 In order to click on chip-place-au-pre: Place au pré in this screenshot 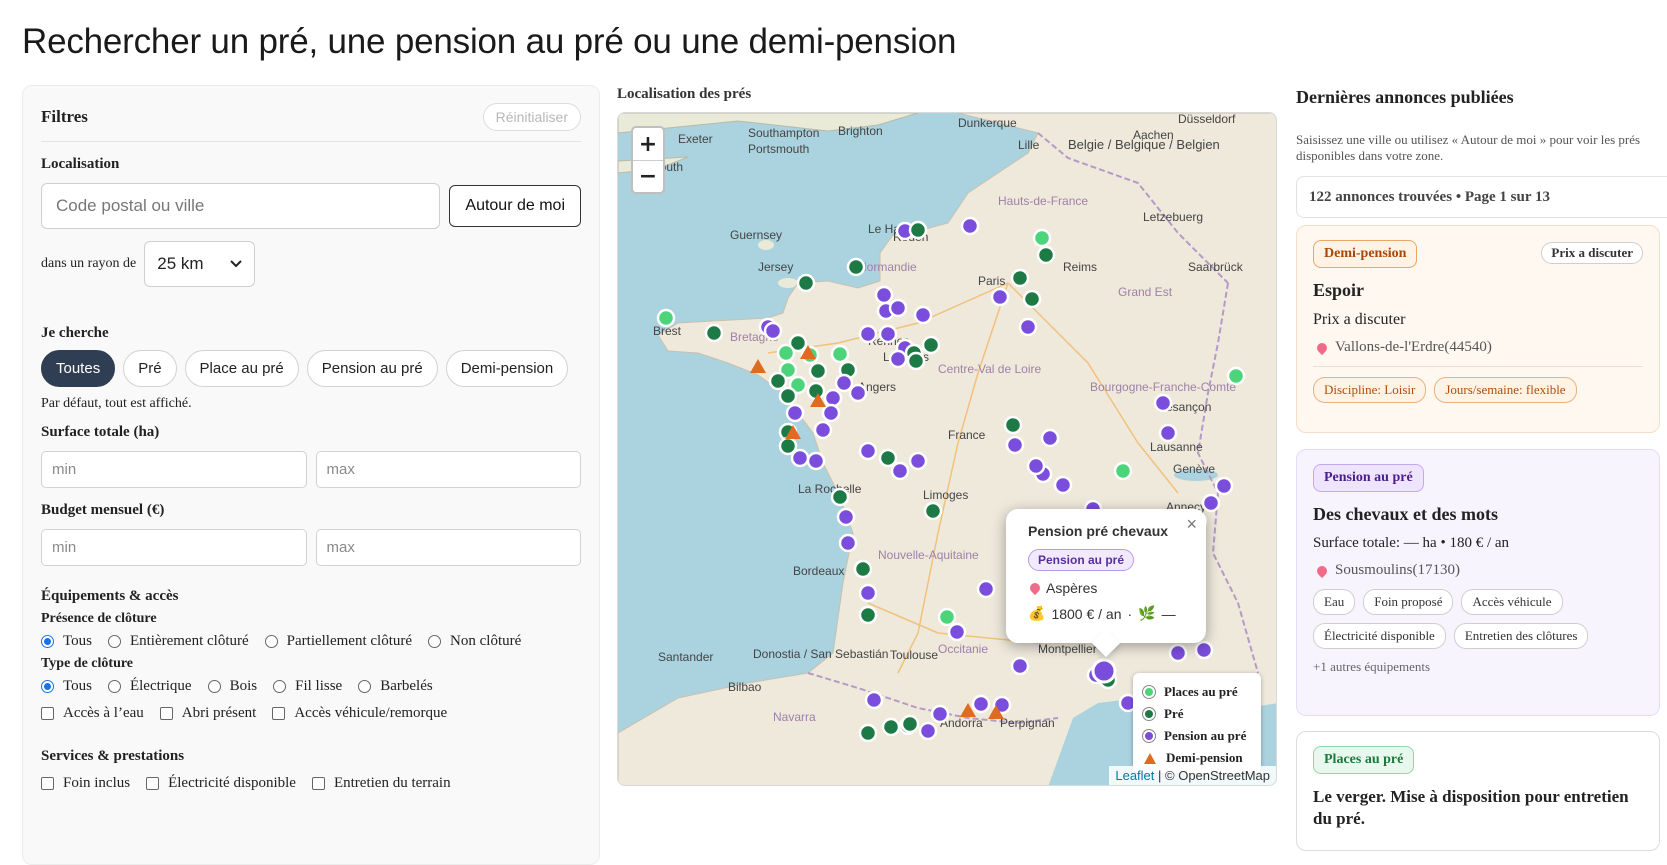, I will do `click(241, 368)`.